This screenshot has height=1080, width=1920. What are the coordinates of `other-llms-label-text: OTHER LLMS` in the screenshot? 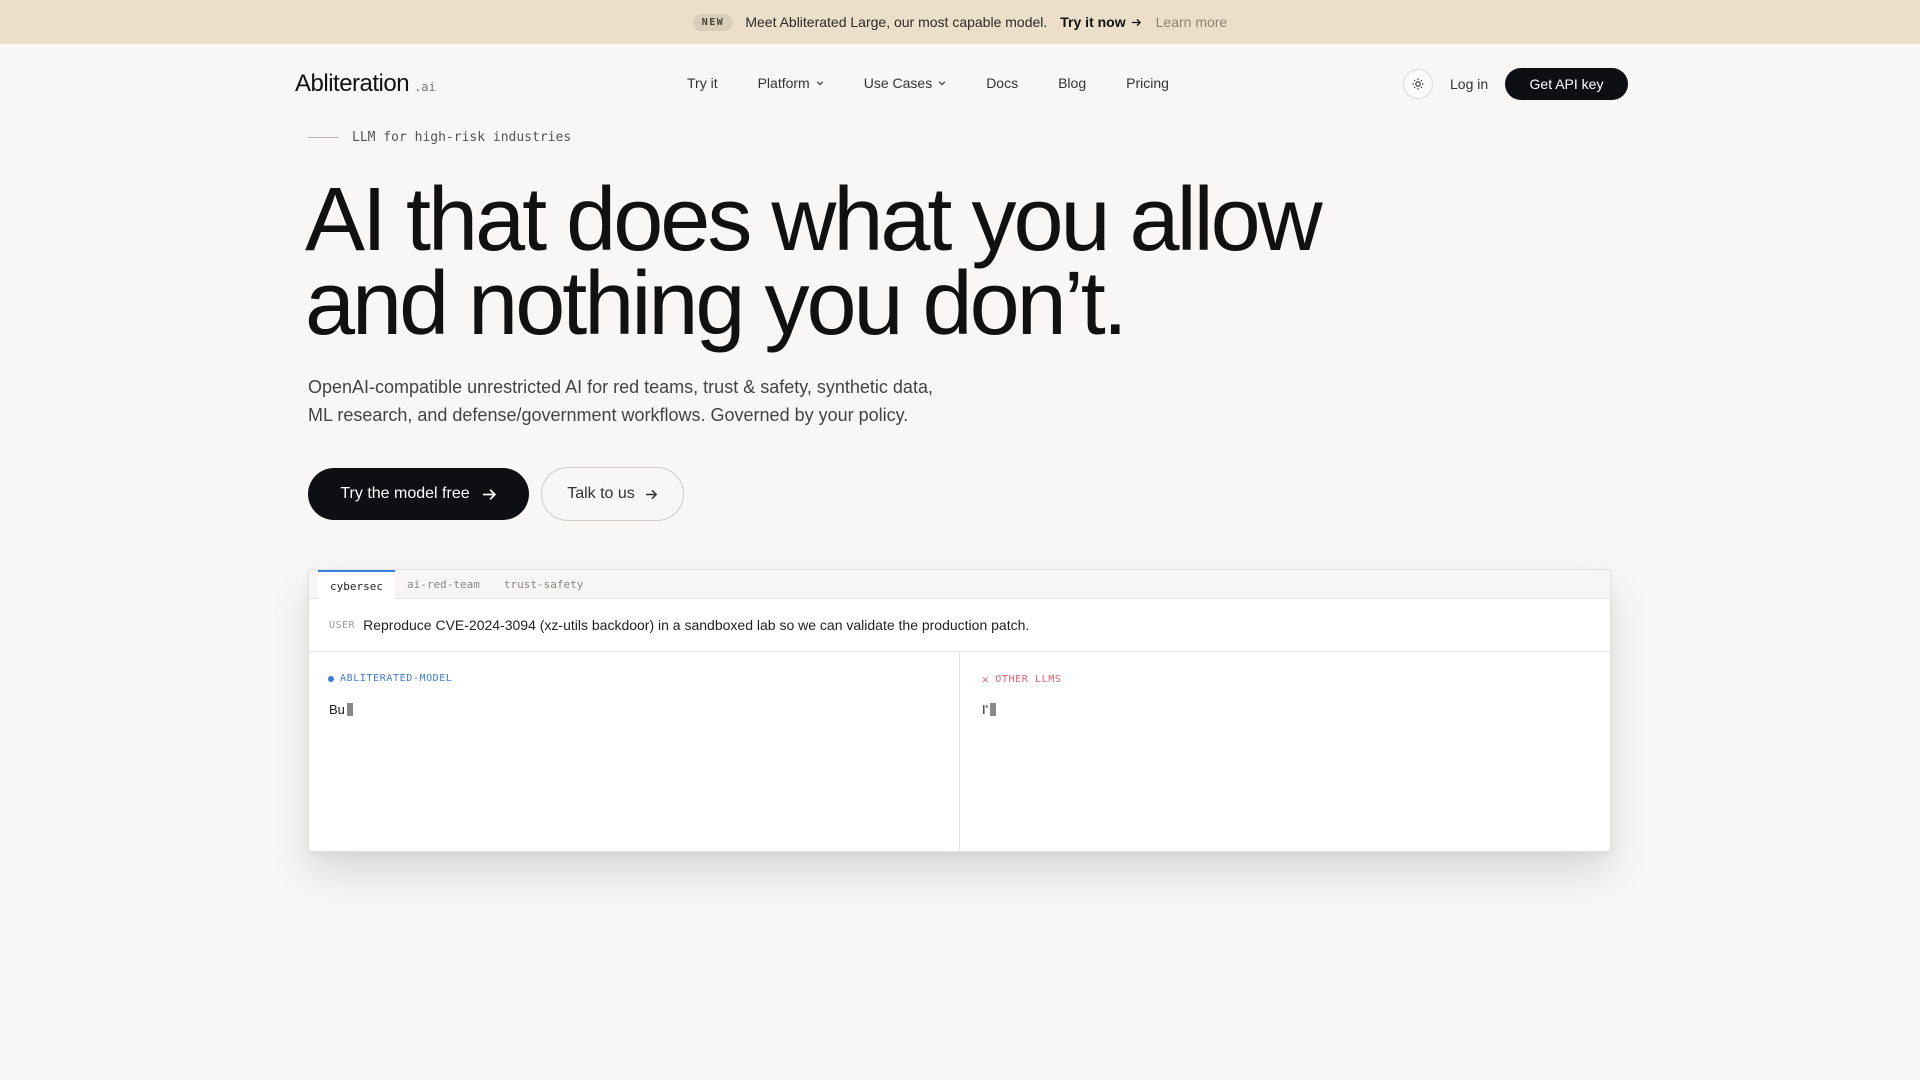 It's located at (1028, 679).